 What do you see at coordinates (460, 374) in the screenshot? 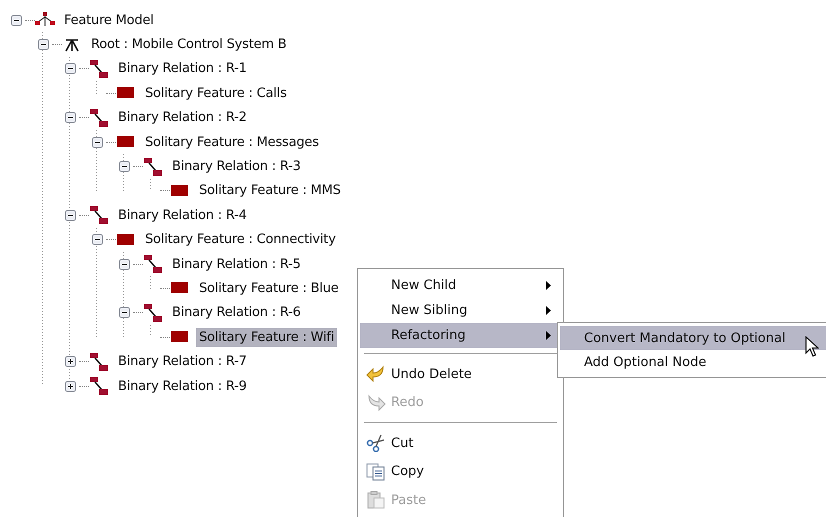
I see `menu-item: Undo Delete` at bounding box center [460, 374].